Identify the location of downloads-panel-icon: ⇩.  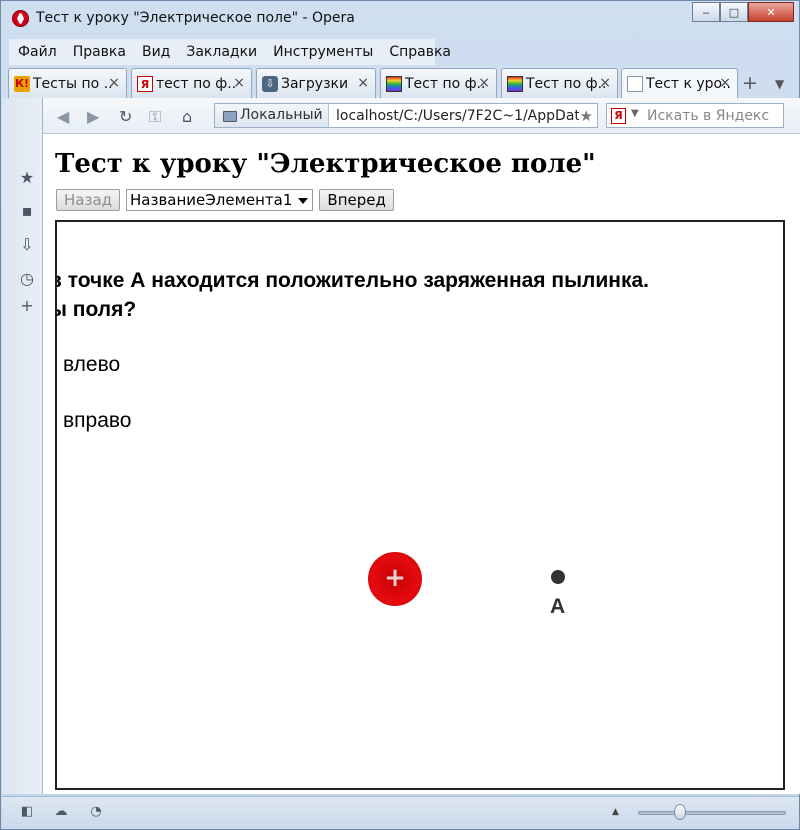
(27, 245).